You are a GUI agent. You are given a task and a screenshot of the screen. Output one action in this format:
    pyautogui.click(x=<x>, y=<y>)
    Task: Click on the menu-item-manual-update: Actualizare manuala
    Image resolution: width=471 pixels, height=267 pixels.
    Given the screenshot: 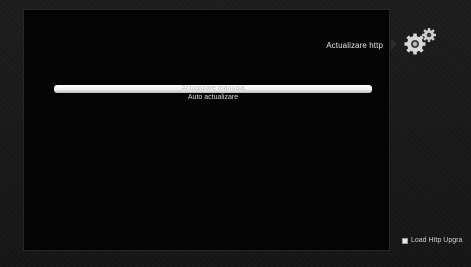 What is the action you would take?
    pyautogui.click(x=213, y=89)
    